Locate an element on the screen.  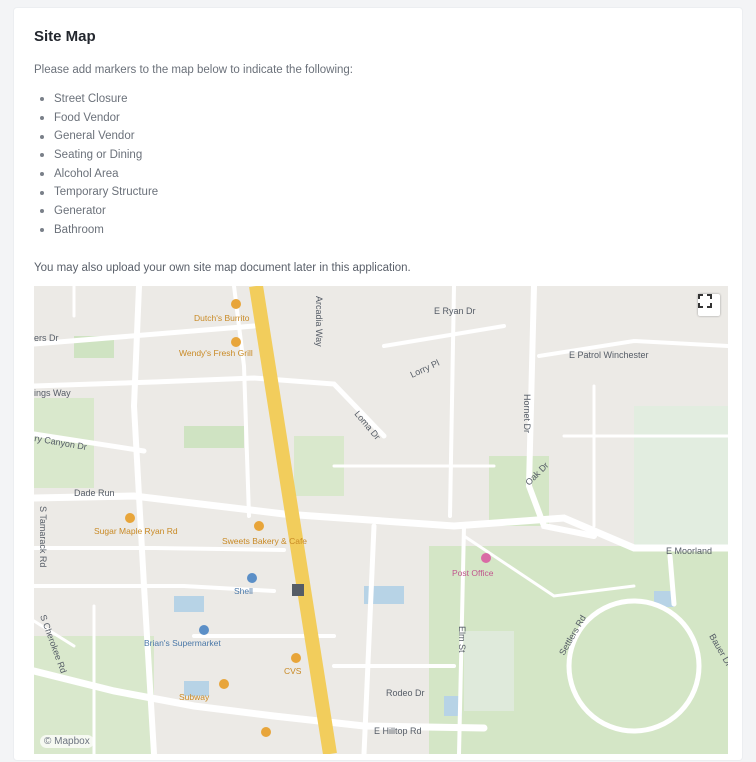
transit-icon is located at coordinates (298, 590).